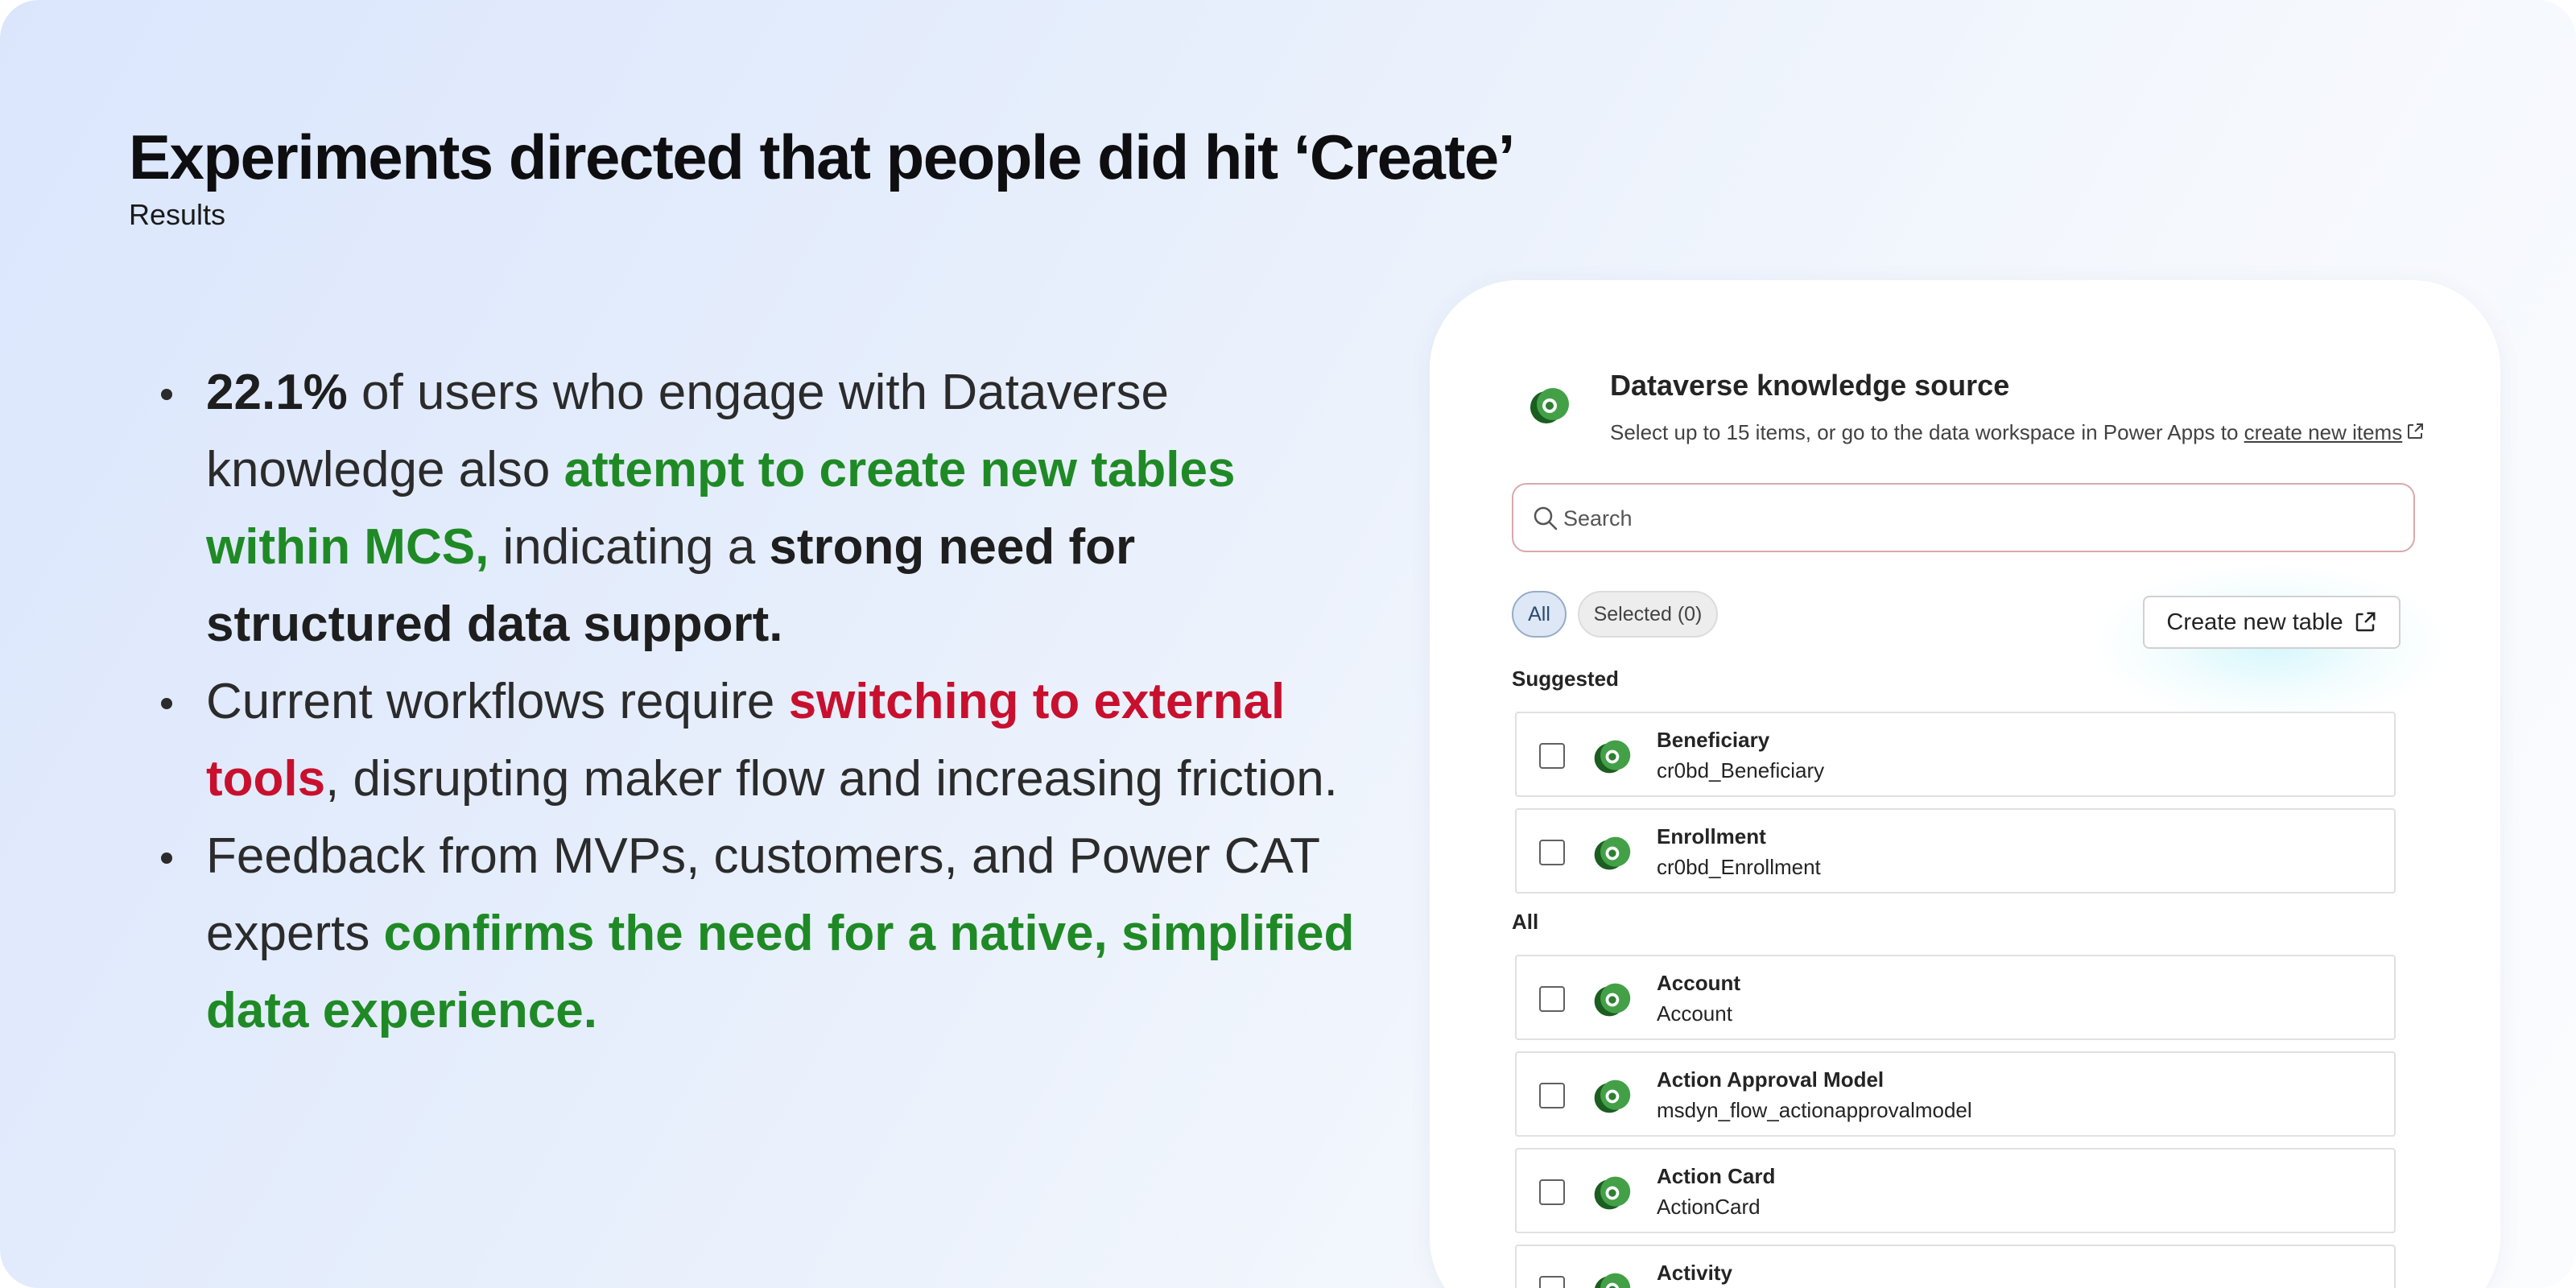  Describe the element at coordinates (1713, 740) in the screenshot. I see `table-name: Beneficiary` at that location.